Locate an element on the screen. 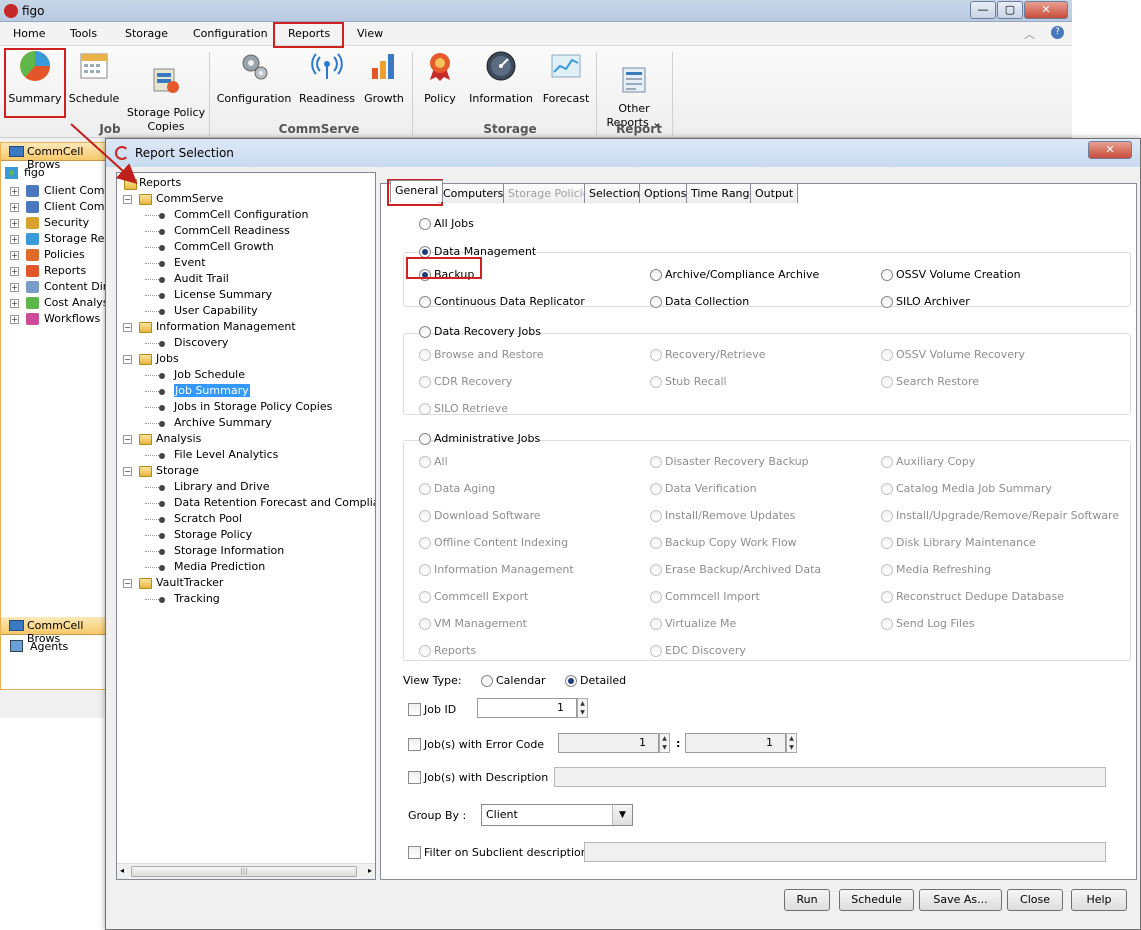 The width and height of the screenshot is (1141, 930). scroll-right-icon: ▸ is located at coordinates (370, 870).